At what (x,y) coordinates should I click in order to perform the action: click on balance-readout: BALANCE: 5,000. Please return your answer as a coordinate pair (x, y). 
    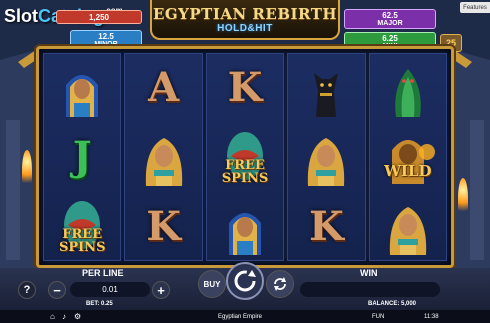
    Looking at the image, I should click on (392, 304).